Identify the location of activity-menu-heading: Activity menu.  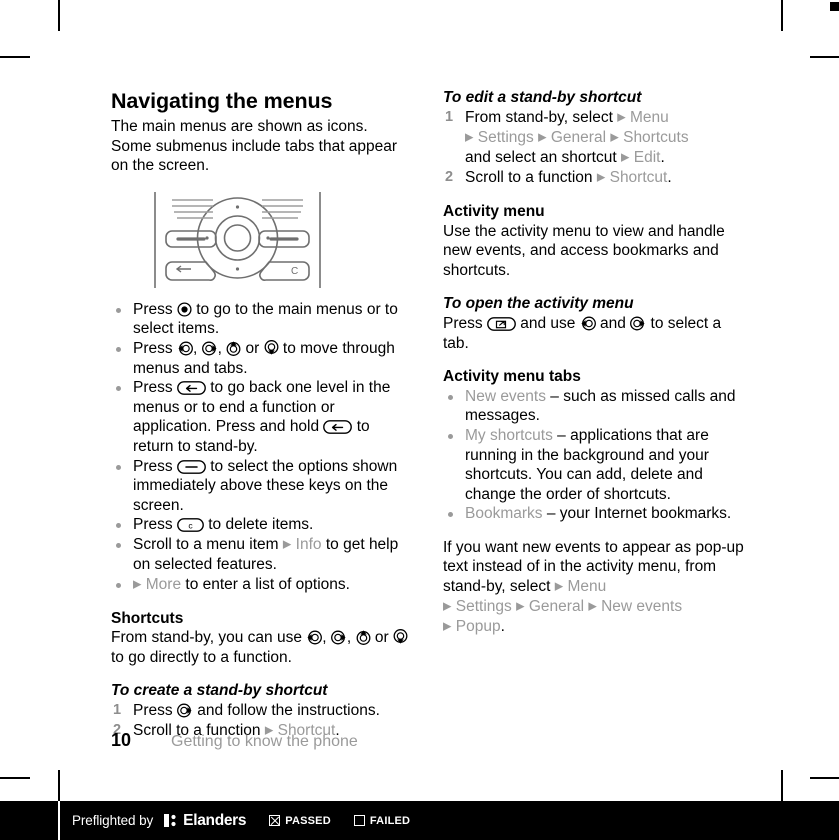
(494, 211).